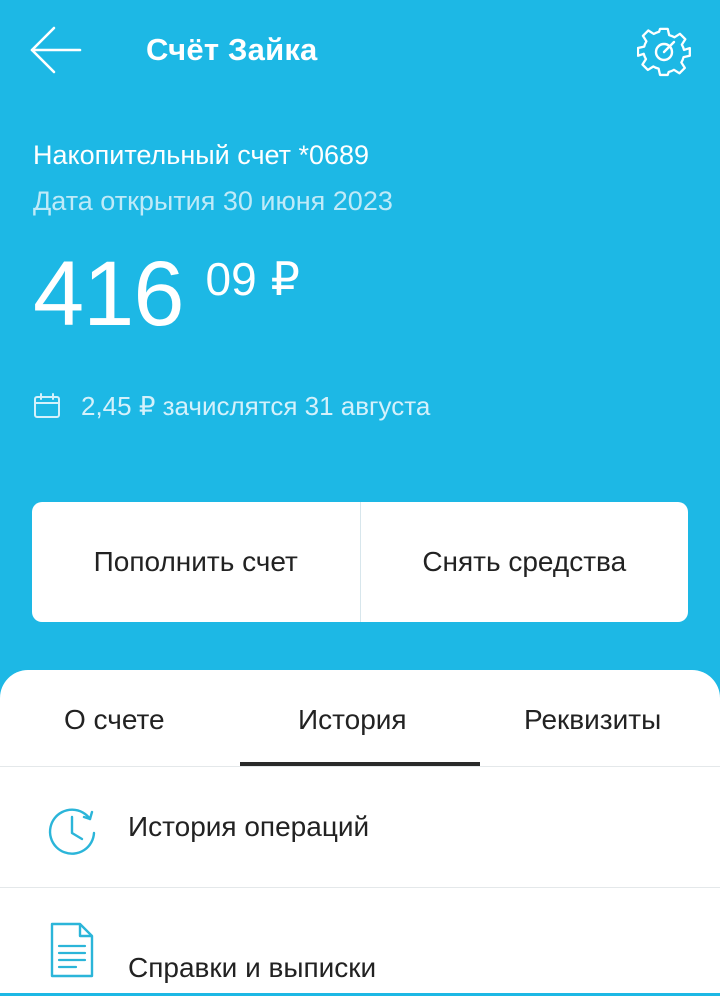 The image size is (720, 996). What do you see at coordinates (108, 294) in the screenshot?
I see `balance-integer: 416` at bounding box center [108, 294].